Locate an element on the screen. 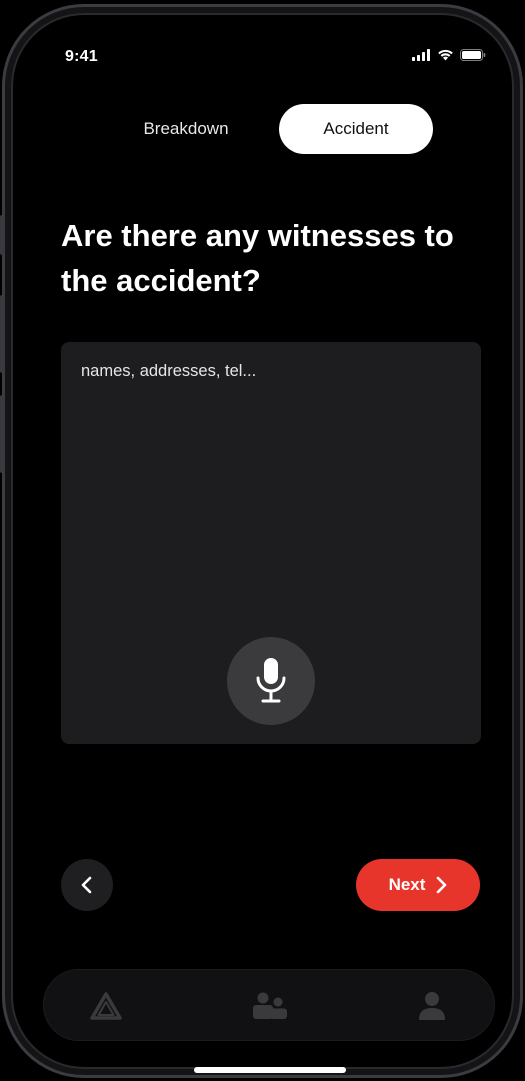 The image size is (525, 1081). bottom-tab-bar is located at coordinates (269, 1005).